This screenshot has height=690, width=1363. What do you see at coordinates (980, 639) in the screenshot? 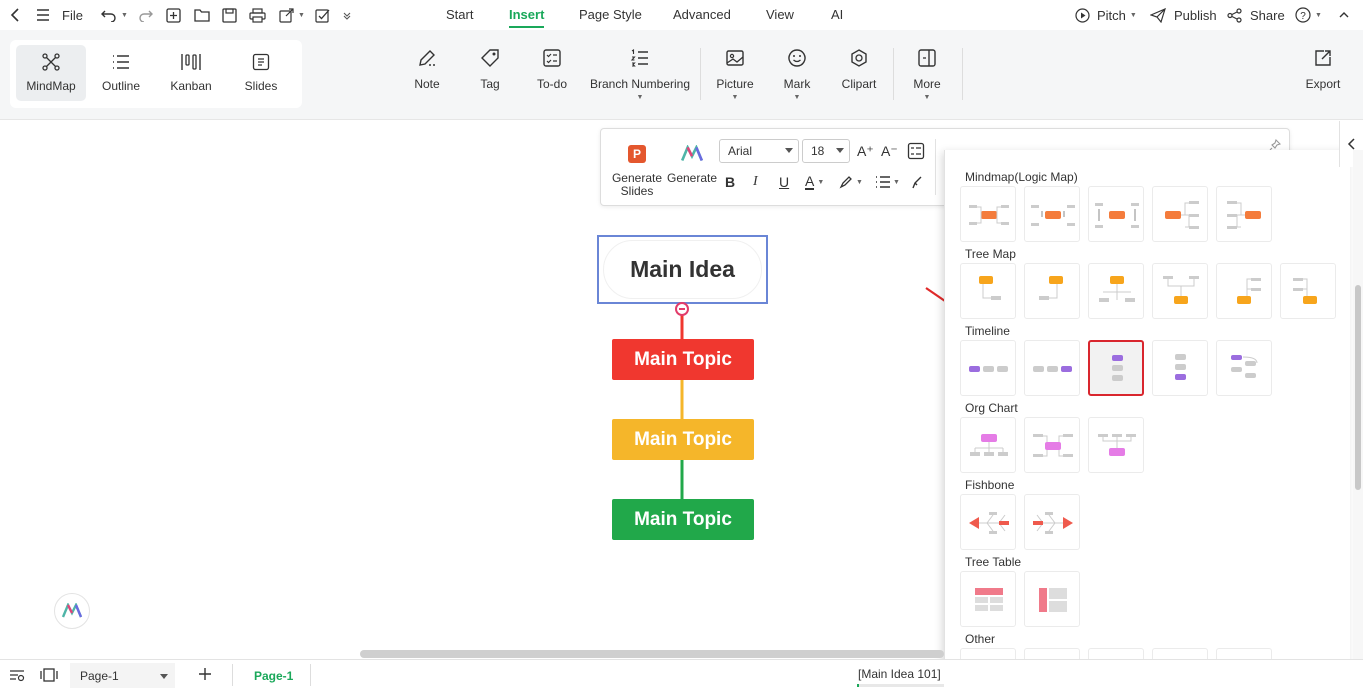
I see `section-title: Other` at bounding box center [980, 639].